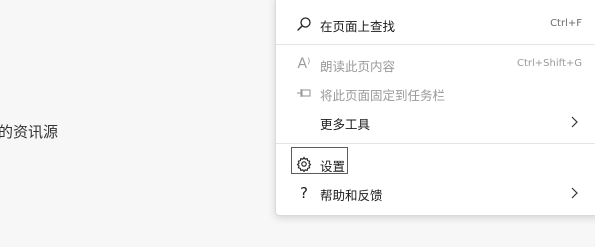 The image size is (595, 247). Describe the element at coordinates (304, 64) in the screenshot. I see `read-aloud-icon: A⁾` at that location.